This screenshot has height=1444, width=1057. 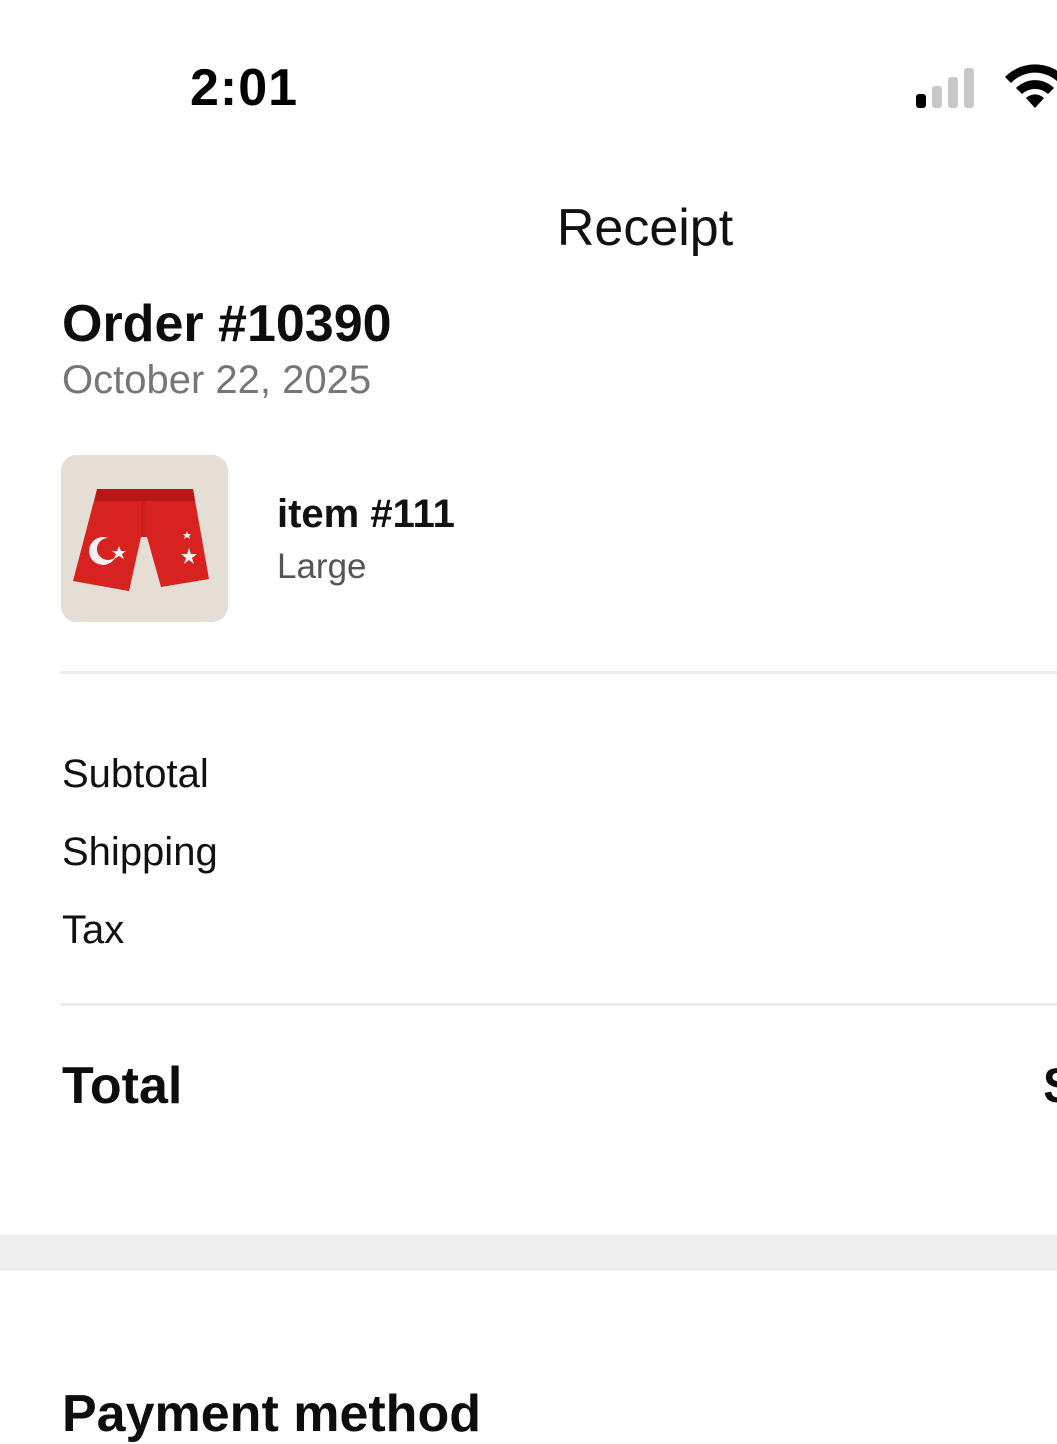 What do you see at coordinates (945, 88) in the screenshot?
I see `cellular-signal-icon` at bounding box center [945, 88].